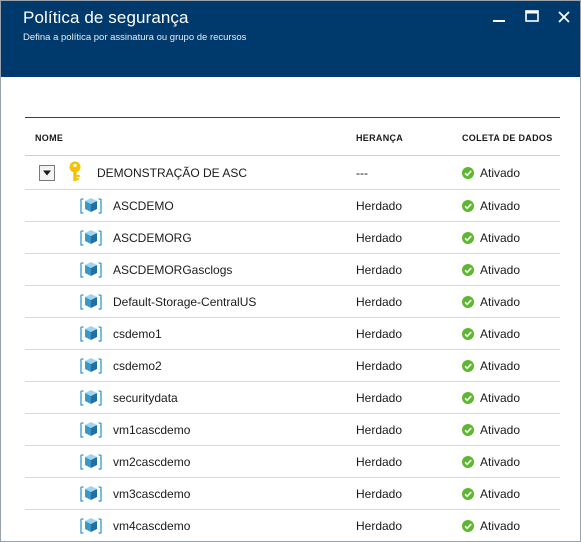 This screenshot has height=542, width=581. Describe the element at coordinates (292, 430) in the screenshot. I see `table-row: vm1cascdemo Herdado Ativado` at that location.